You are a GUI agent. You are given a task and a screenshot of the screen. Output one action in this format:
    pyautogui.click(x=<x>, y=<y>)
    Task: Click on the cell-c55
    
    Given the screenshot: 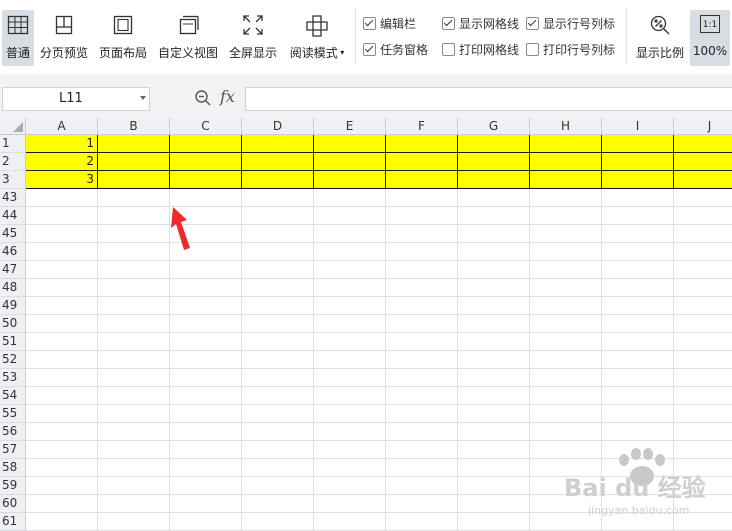 What is the action you would take?
    pyautogui.click(x=206, y=414)
    